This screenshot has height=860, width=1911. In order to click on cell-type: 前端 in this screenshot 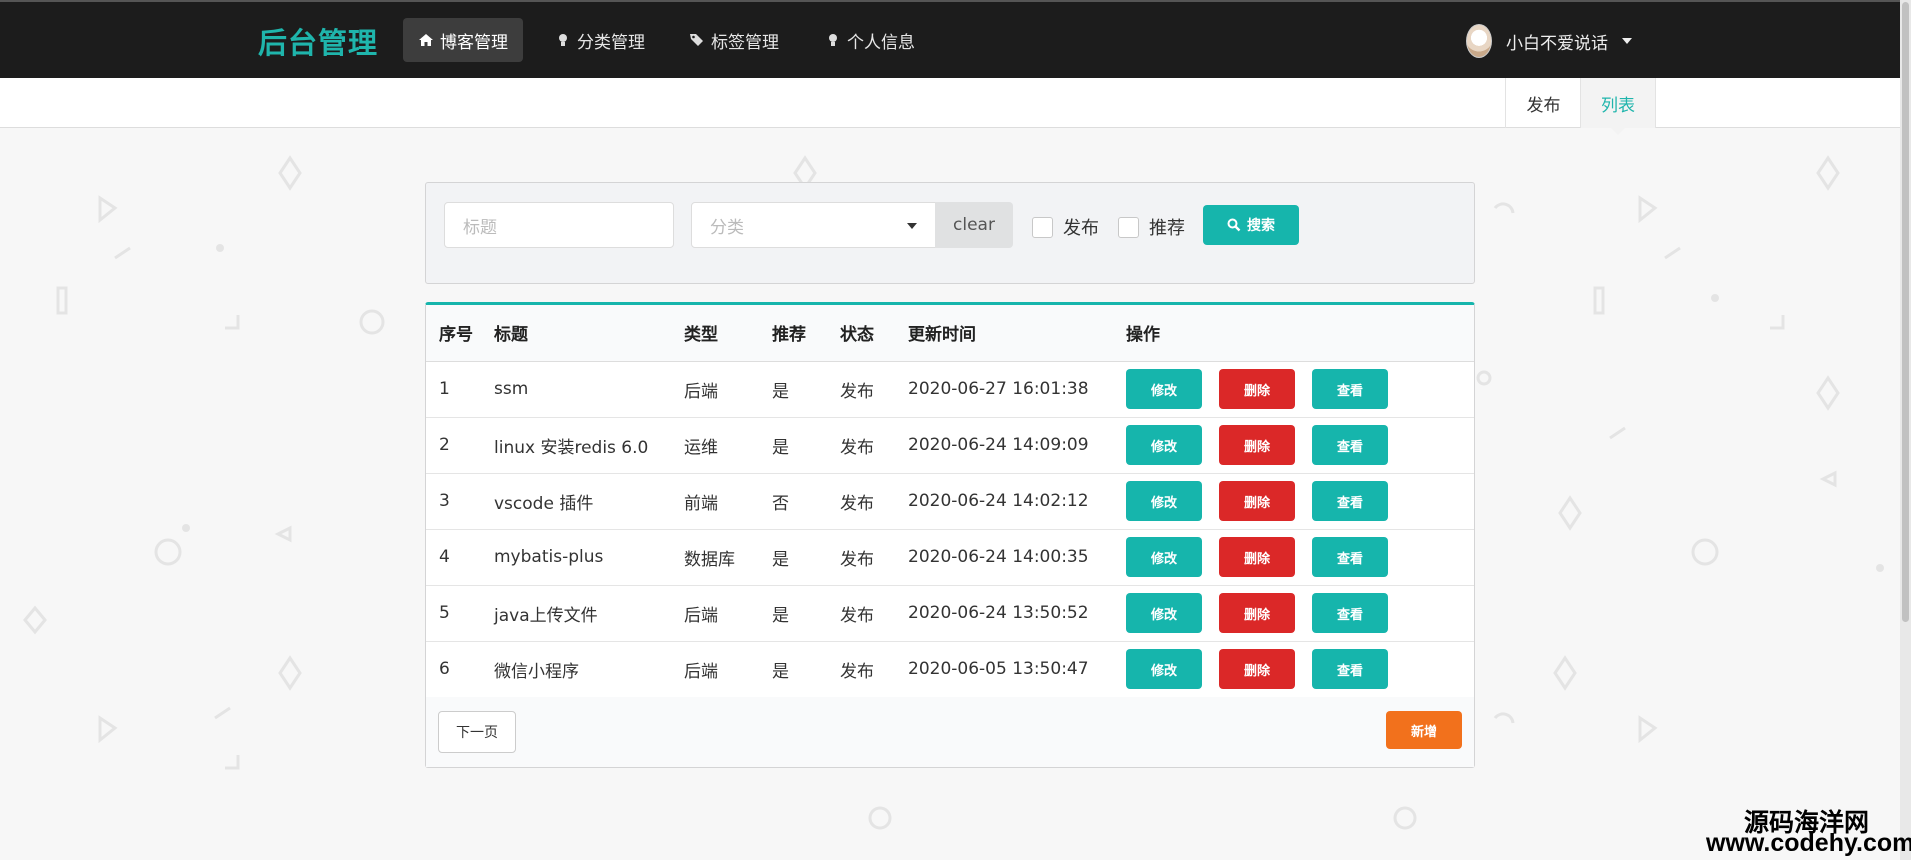, I will do `click(728, 501)`.